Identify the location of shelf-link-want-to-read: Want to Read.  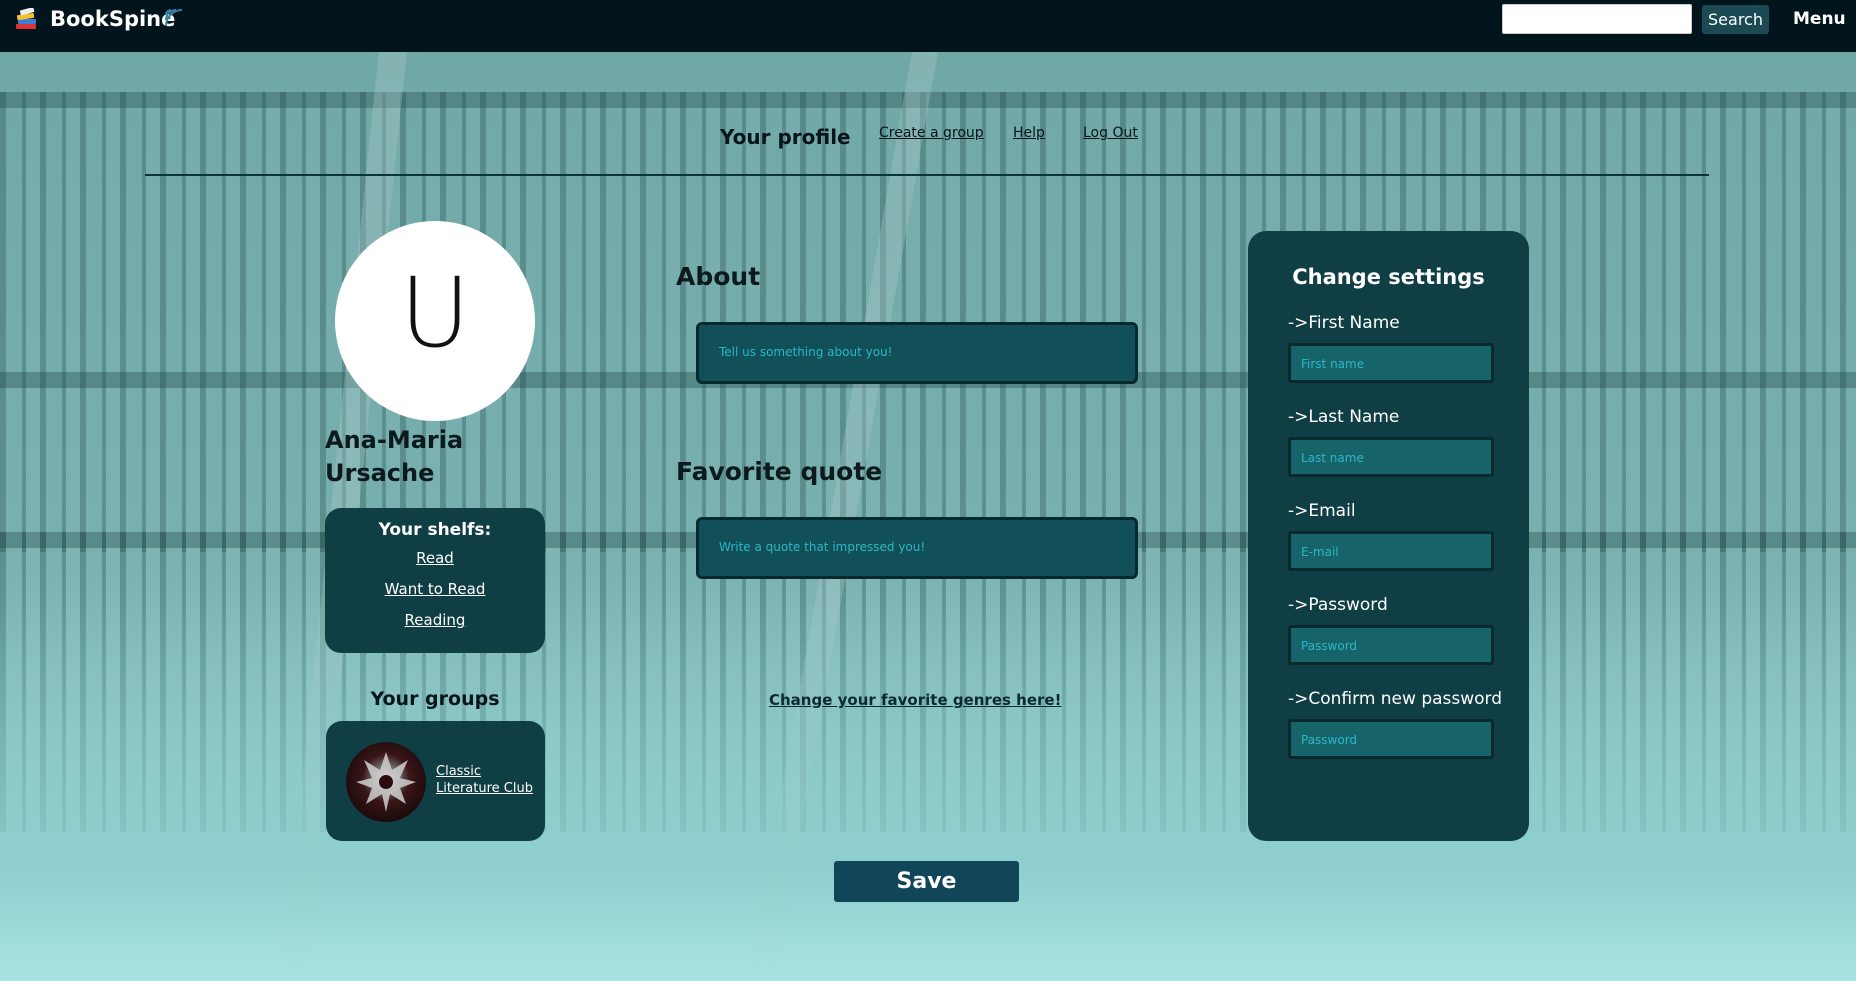
(435, 589).